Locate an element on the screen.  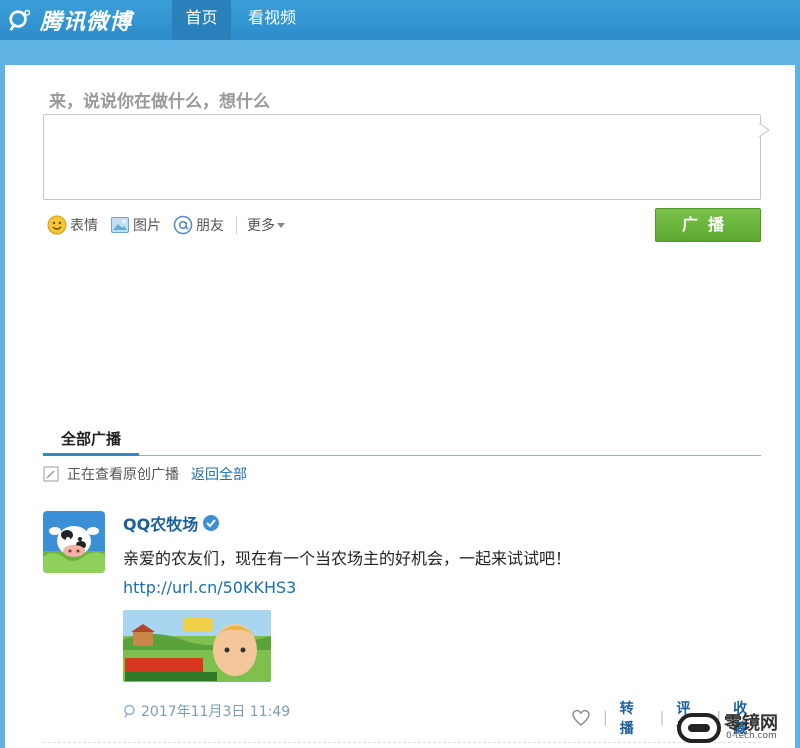
back-to-all-link: 返回全部 is located at coordinates (219, 474).